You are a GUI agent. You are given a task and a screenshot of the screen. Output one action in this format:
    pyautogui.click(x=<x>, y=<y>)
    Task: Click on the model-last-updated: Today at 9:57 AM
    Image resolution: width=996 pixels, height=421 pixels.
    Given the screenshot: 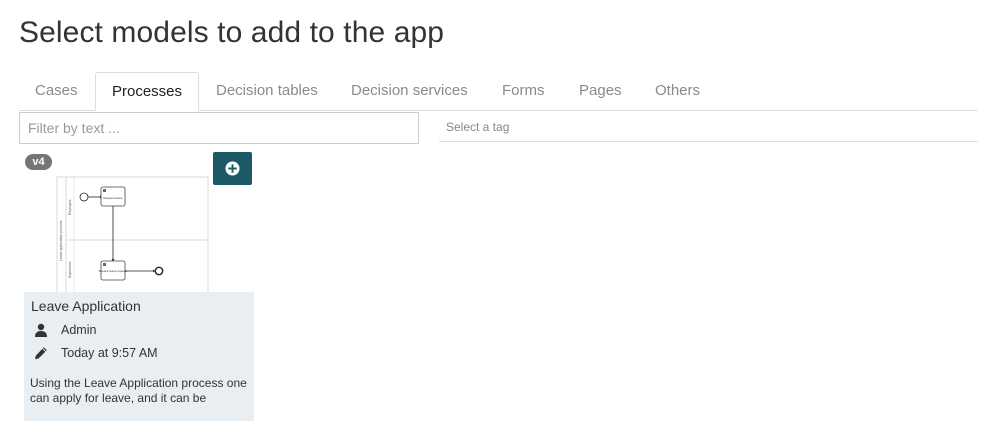 What is the action you would take?
    pyautogui.click(x=109, y=353)
    